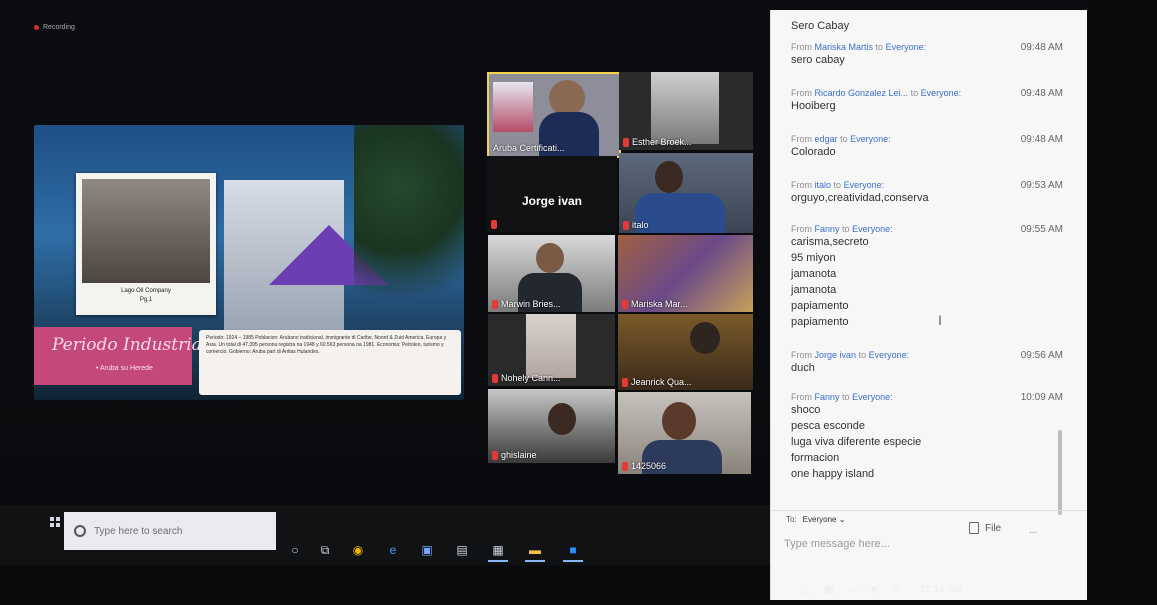  What do you see at coordinates (686, 193) in the screenshot?
I see `video-tile: italo` at bounding box center [686, 193].